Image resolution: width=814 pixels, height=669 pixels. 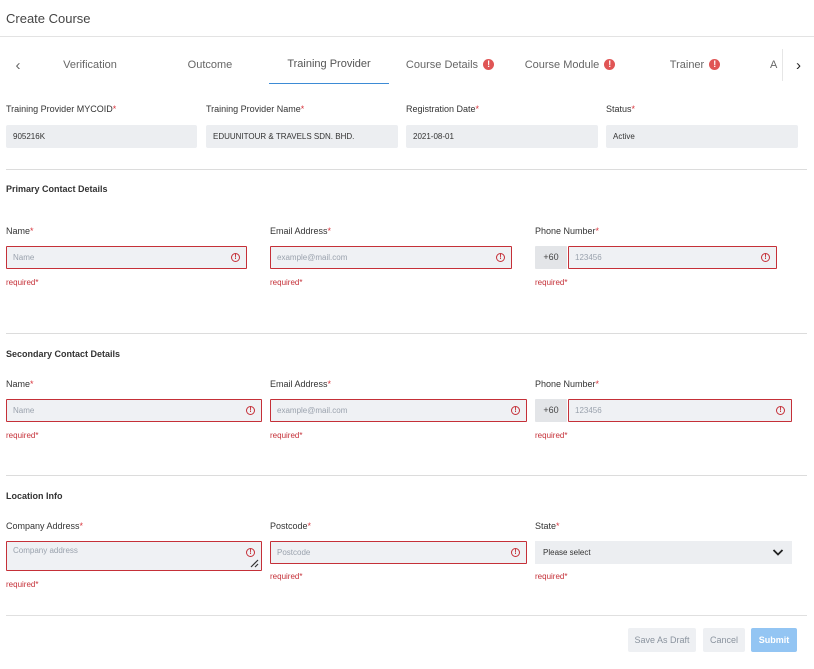 I want to click on dialog-header: Create Course, so click(x=407, y=18).